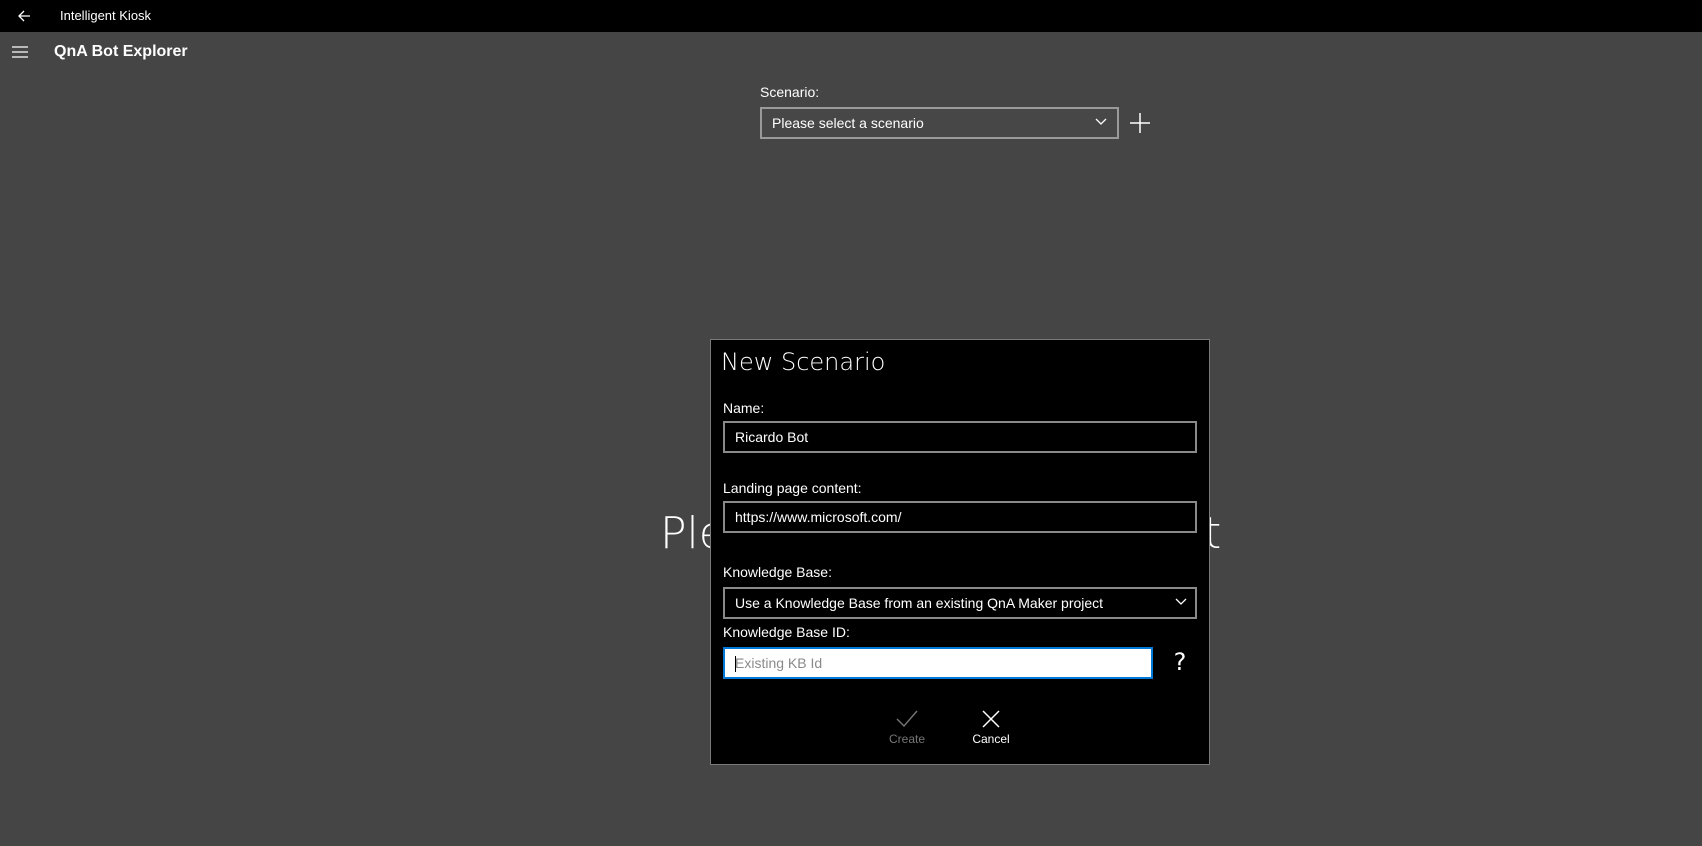  Describe the element at coordinates (907, 739) in the screenshot. I see `create-button-label: Create` at that location.